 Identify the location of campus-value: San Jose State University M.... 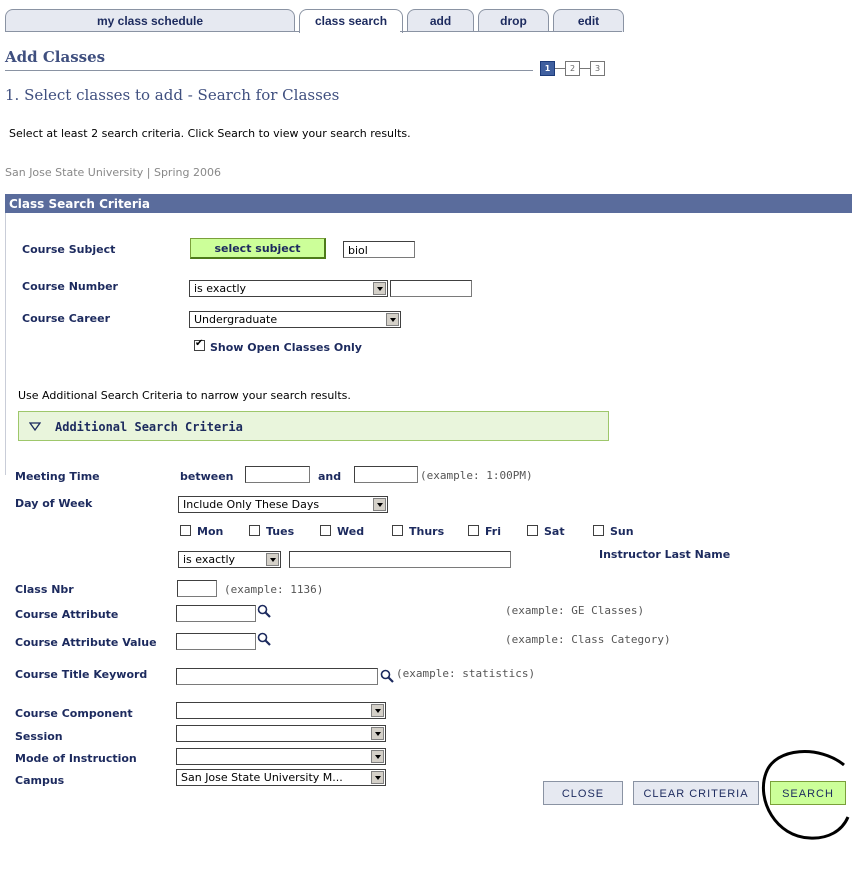
(262, 777).